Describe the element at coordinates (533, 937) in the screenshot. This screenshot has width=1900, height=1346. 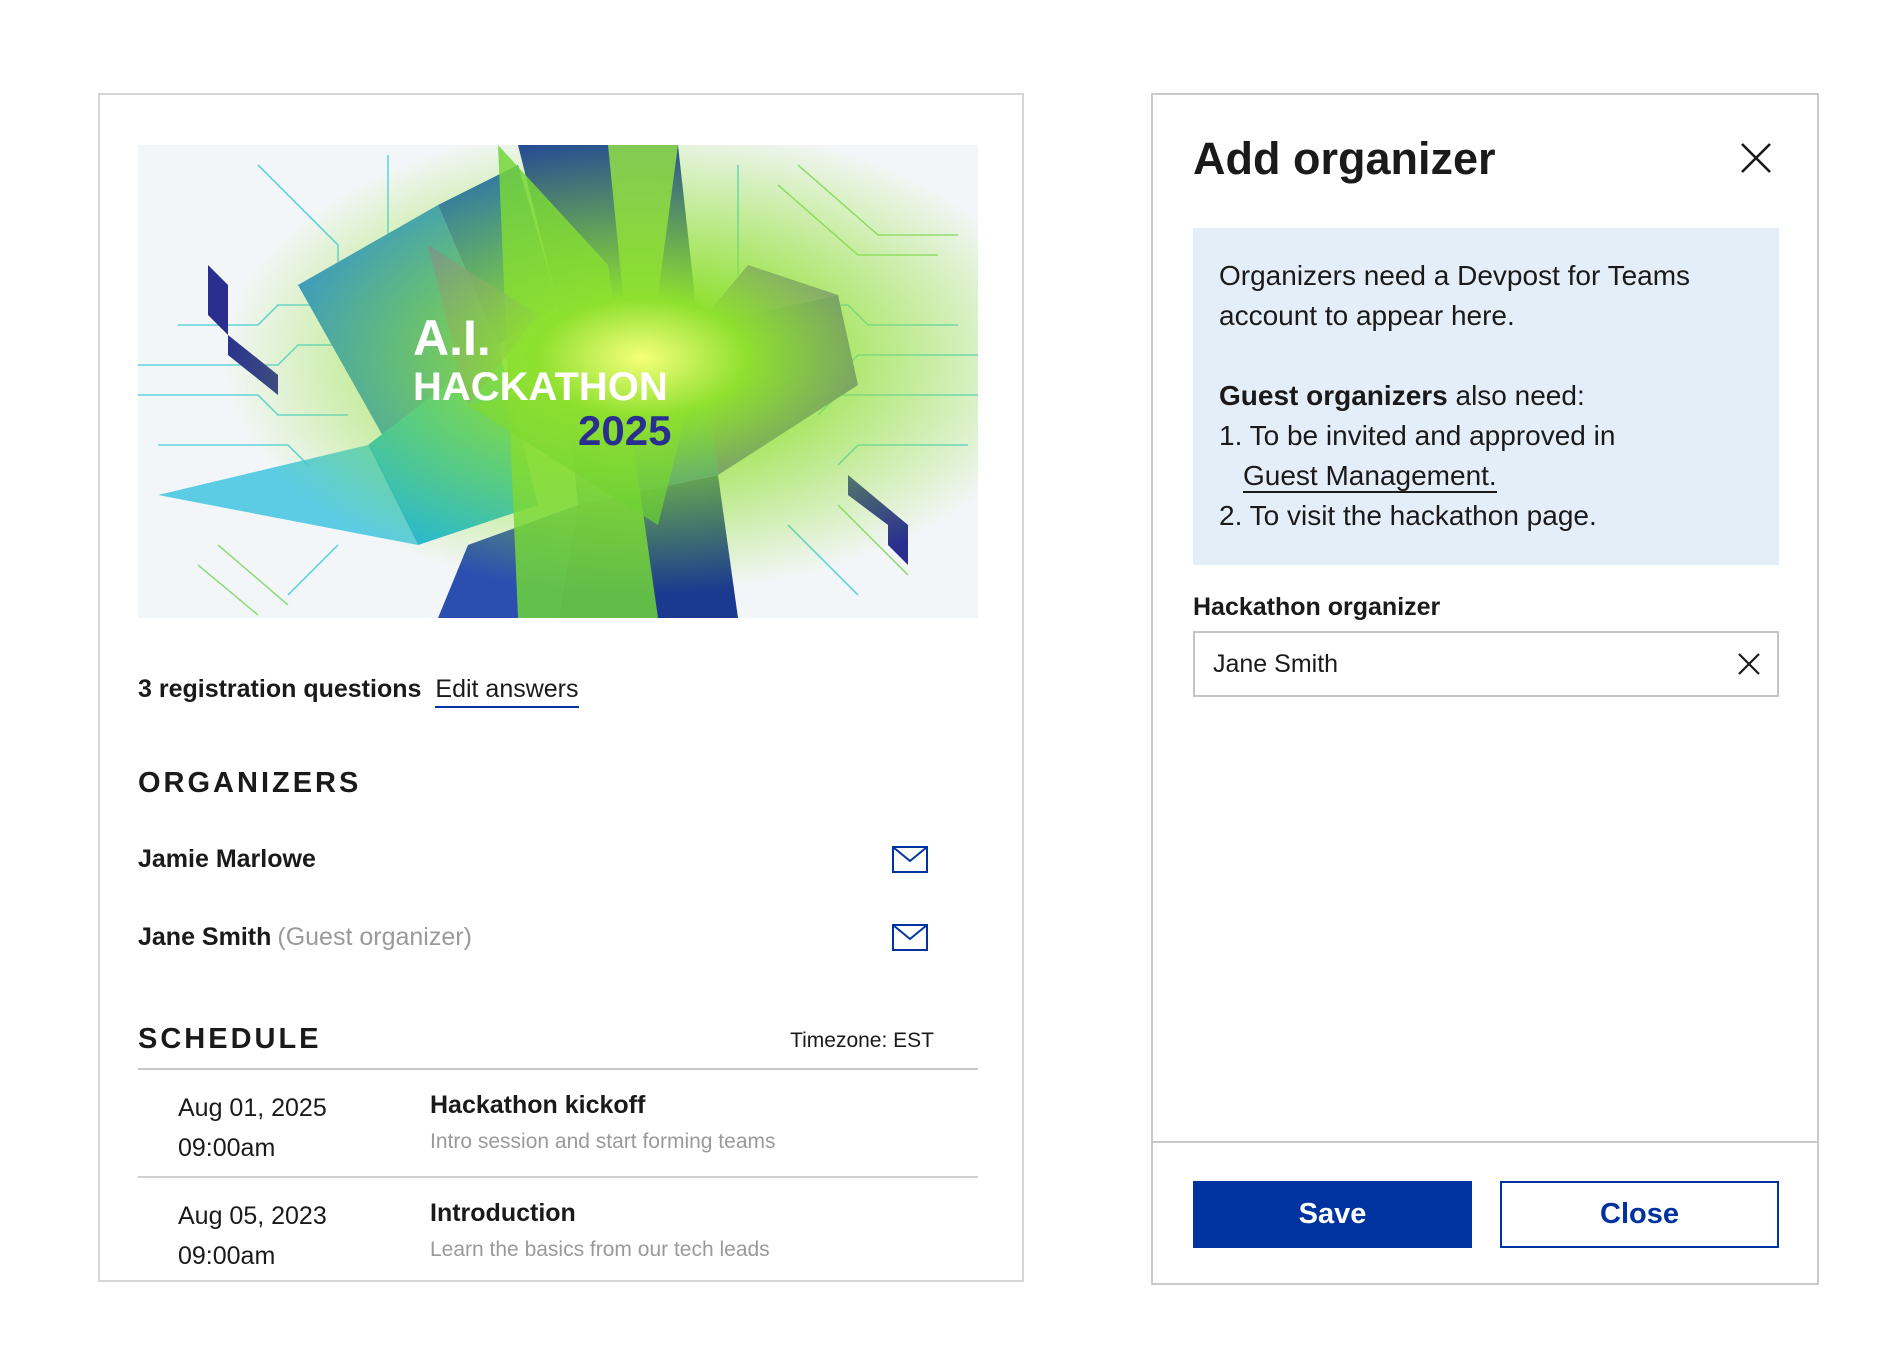
I see `organizer-row: Jane Smith (Guest organizer)` at that location.